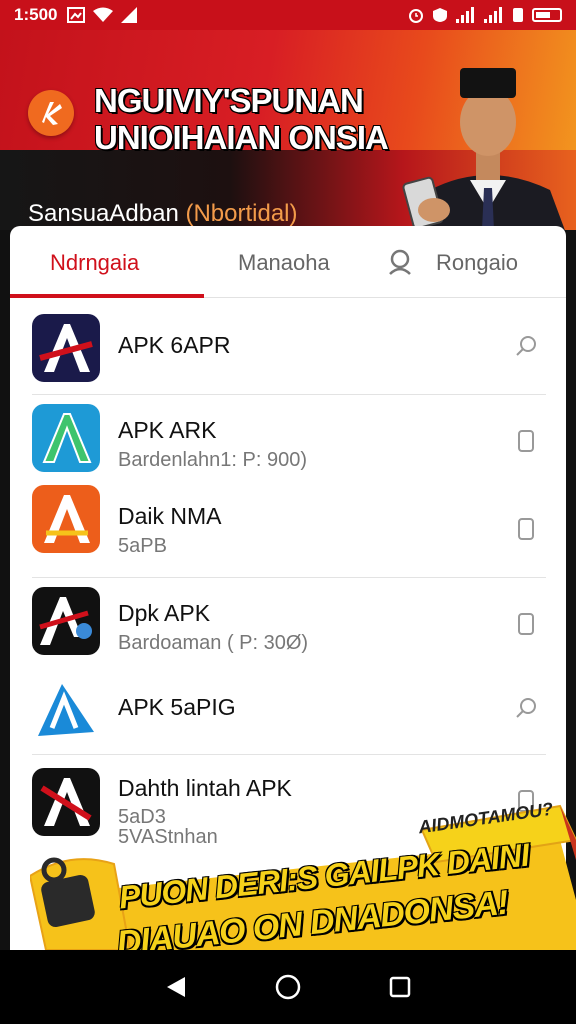 The height and width of the screenshot is (1024, 576). Describe the element at coordinates (416, 16) in the screenshot. I see `alarm-icon` at that location.